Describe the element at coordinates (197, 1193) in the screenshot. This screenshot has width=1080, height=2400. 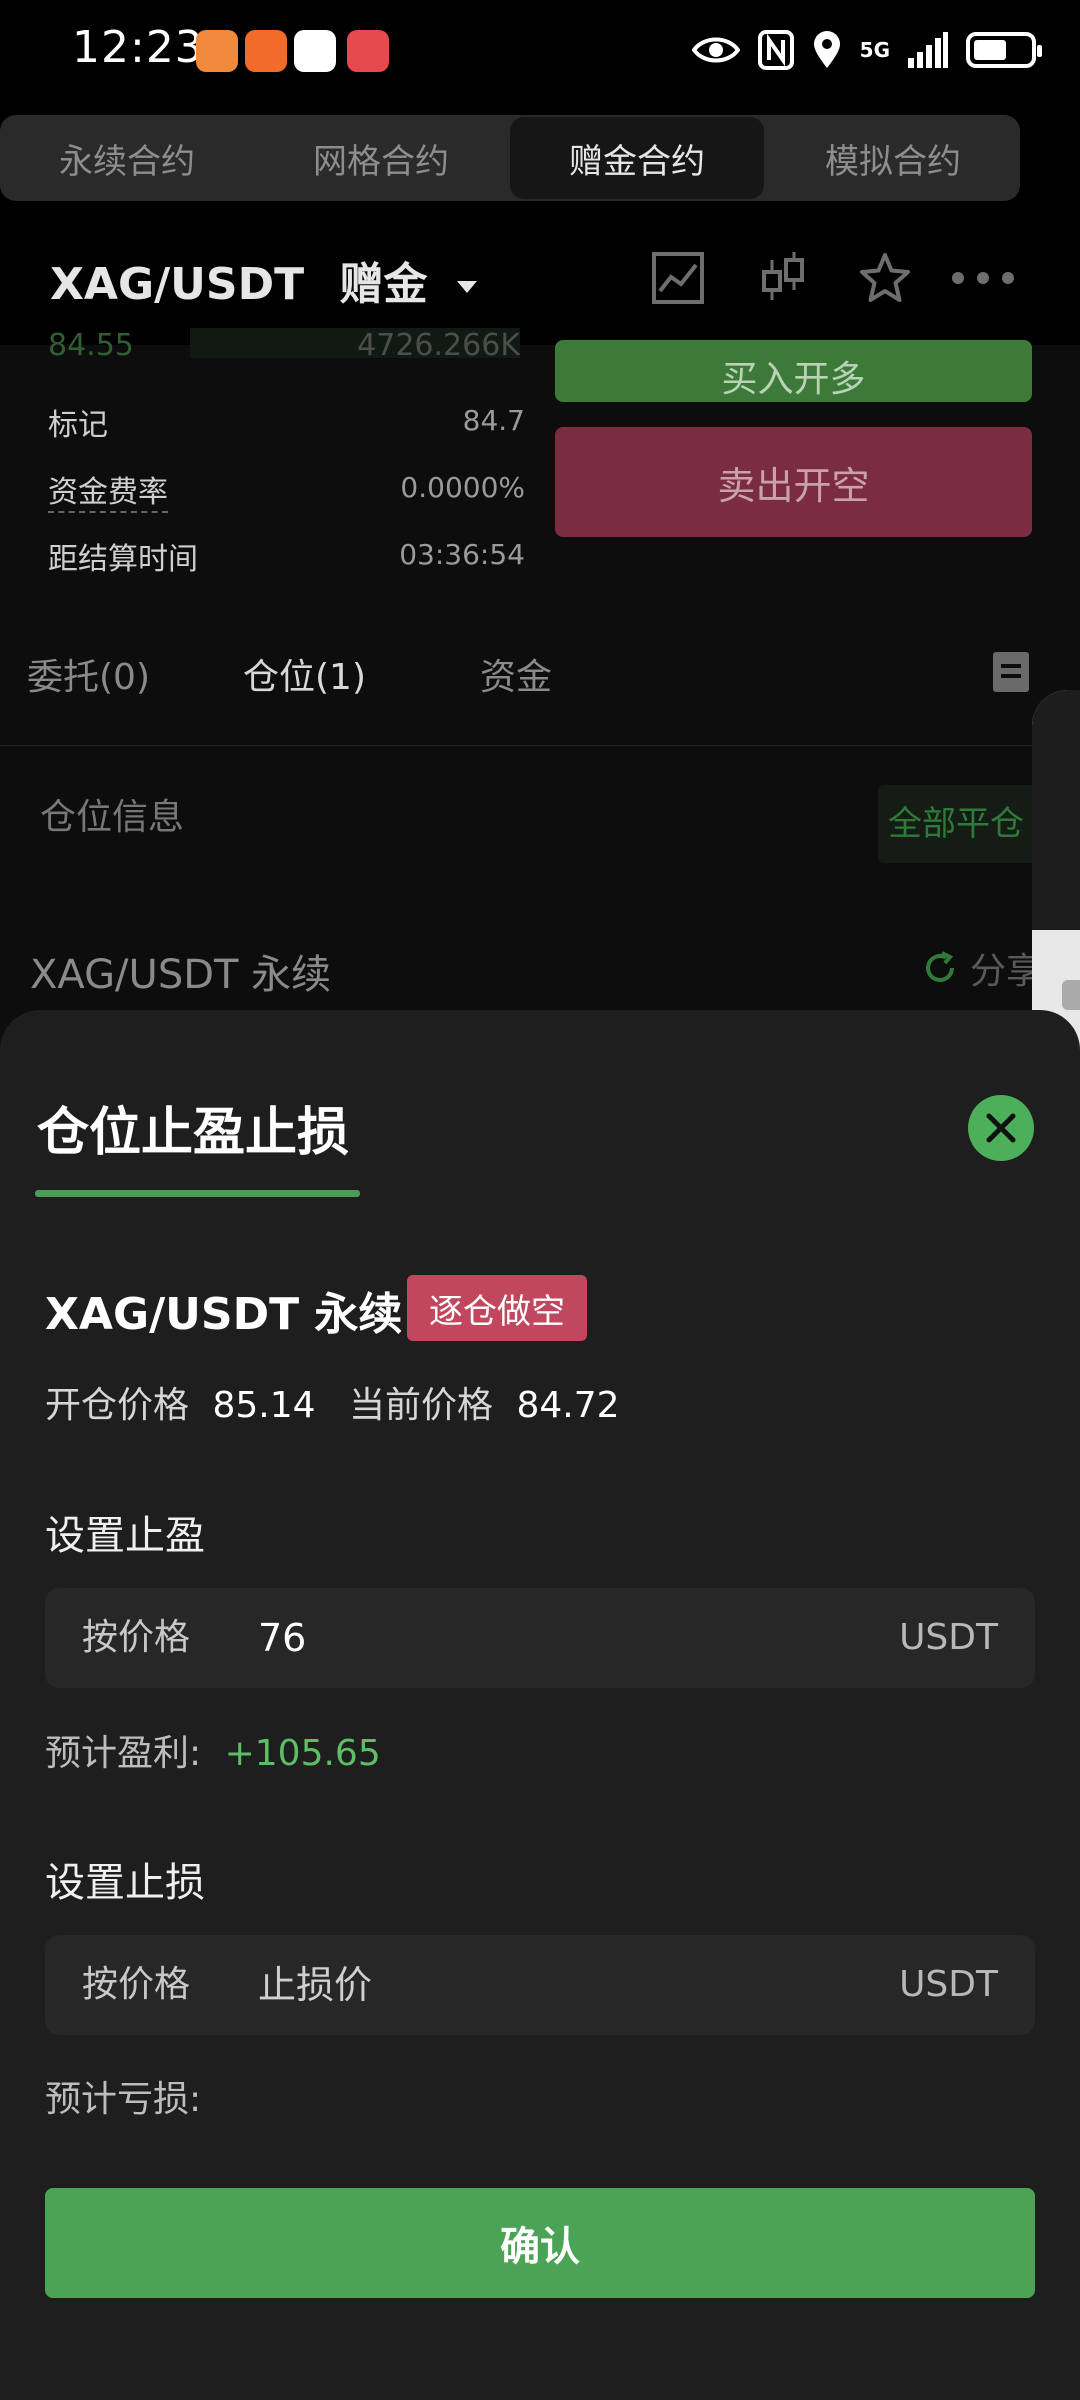
I see `title-underline` at that location.